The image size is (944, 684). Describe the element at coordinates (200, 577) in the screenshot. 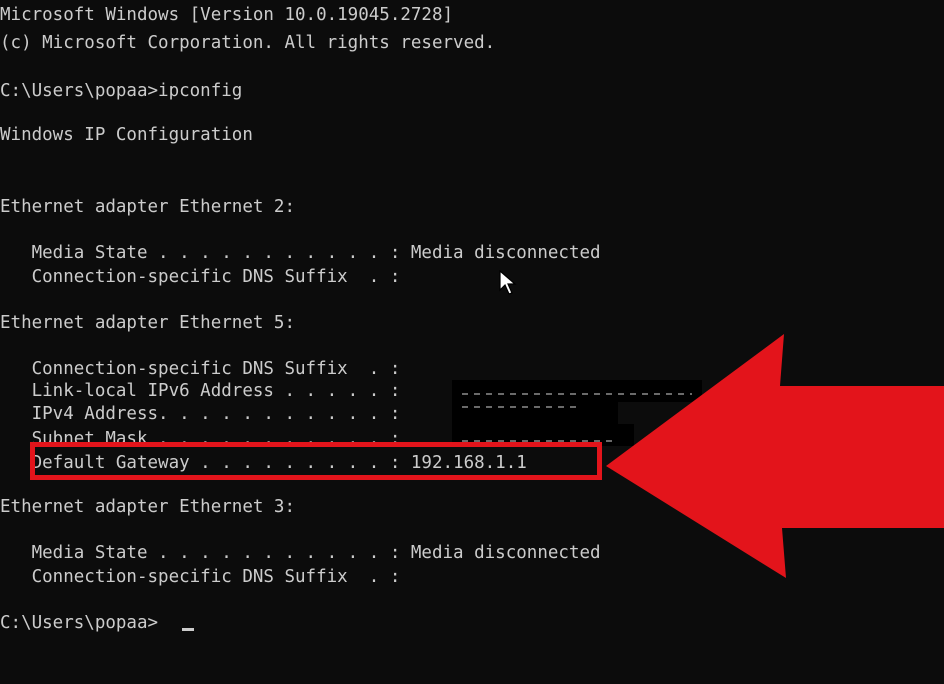

I see `terminal-line-dns-suffix-eth3: Connection-specific DNS Suffix . :` at that location.